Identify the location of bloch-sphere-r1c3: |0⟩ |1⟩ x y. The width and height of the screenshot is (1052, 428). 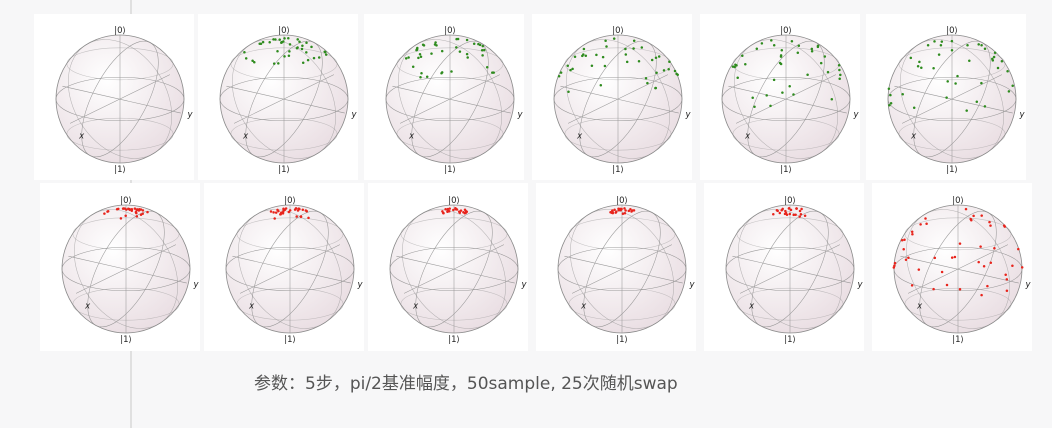
(444, 97).